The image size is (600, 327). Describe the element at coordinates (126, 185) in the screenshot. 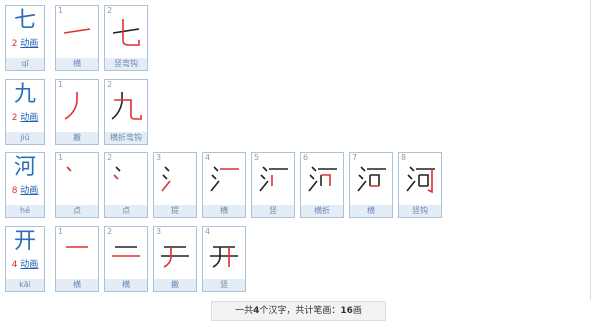

I see `stroke-cell: 2 点` at that location.